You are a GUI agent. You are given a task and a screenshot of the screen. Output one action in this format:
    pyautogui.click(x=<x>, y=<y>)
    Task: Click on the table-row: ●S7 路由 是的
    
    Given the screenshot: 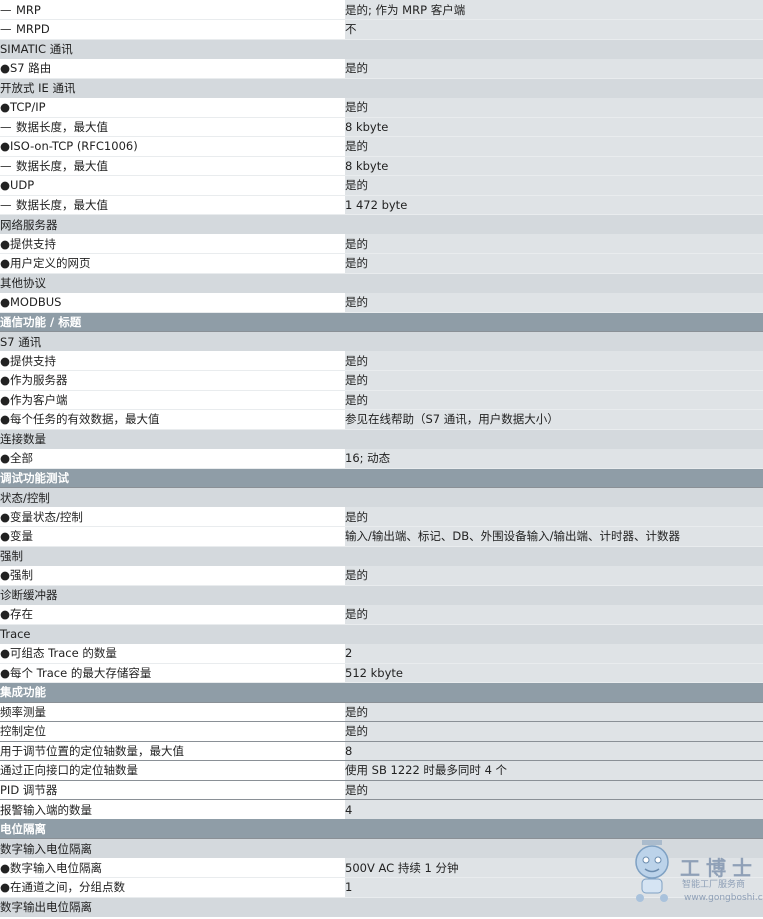 What is the action you would take?
    pyautogui.click(x=381, y=68)
    